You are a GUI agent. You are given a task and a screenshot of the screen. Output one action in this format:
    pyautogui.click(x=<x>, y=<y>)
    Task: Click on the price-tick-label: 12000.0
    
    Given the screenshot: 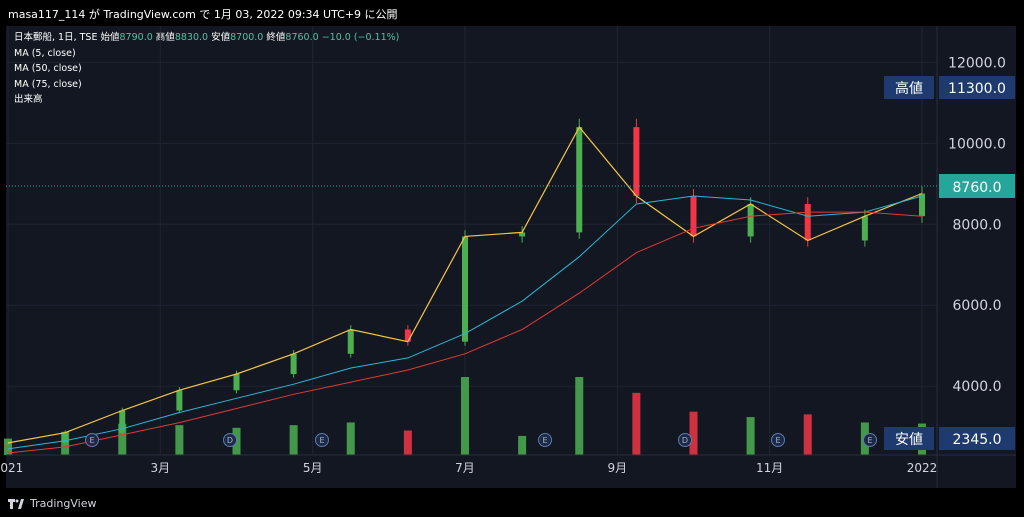 What is the action you would take?
    pyautogui.click(x=977, y=63)
    